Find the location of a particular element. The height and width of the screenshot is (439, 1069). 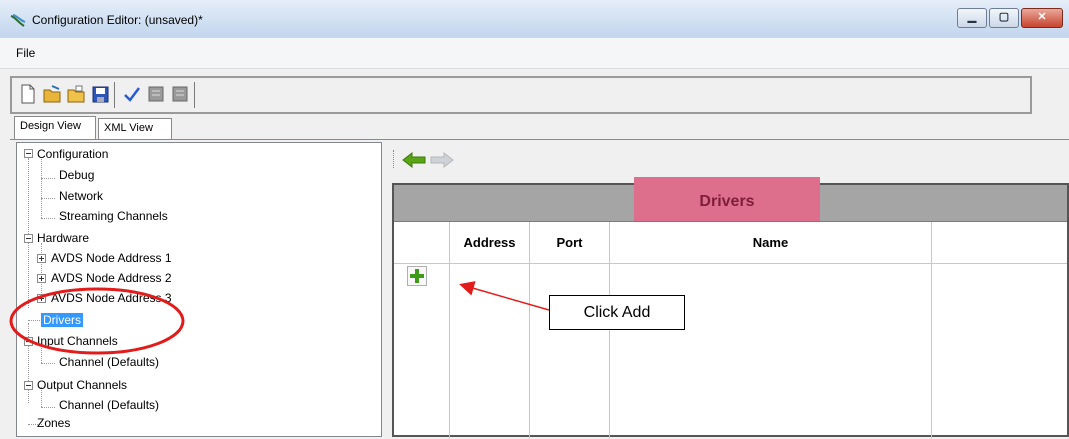

annotation-arrow is located at coordinates (504, 296).